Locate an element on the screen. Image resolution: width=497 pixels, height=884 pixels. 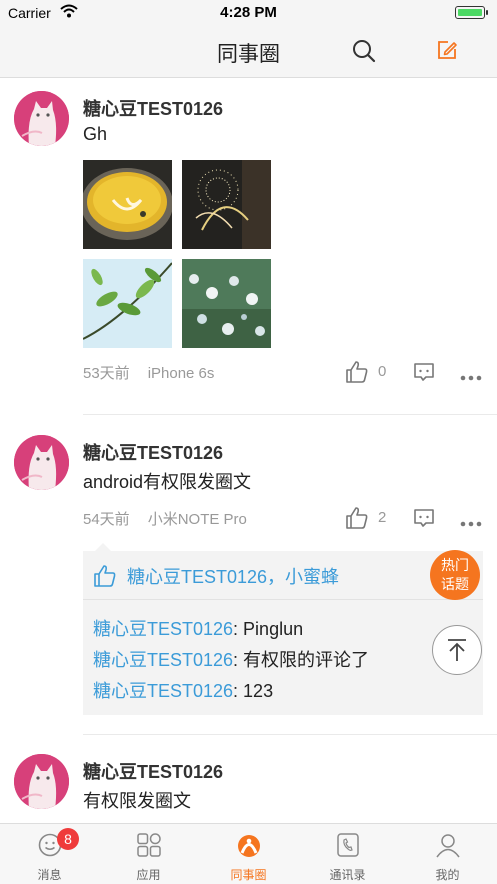
comment-item: 糖心豆TEST0126: Pinglun is located at coordinates (198, 628).